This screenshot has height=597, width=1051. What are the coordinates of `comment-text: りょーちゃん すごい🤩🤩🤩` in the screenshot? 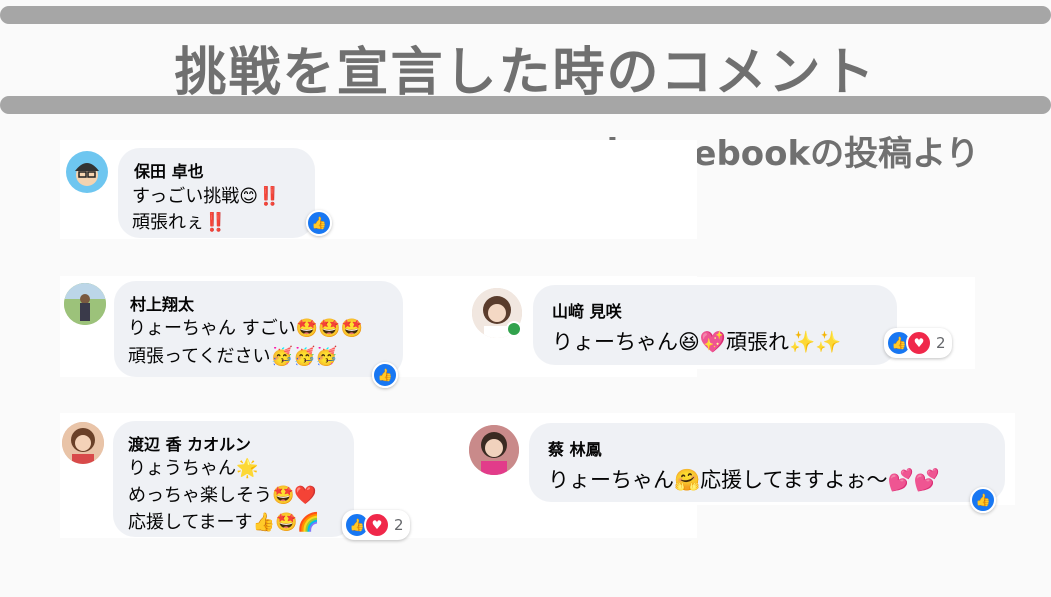 It's located at (245, 328).